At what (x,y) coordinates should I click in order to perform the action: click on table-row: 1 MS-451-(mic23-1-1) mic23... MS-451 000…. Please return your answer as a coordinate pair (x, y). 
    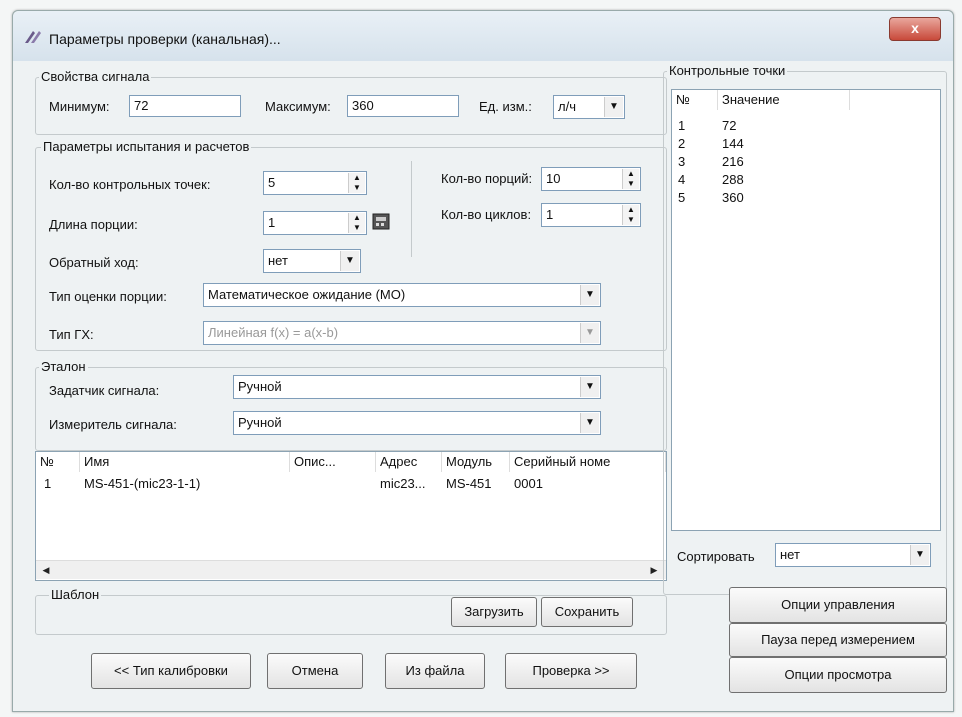
    Looking at the image, I should click on (350, 484).